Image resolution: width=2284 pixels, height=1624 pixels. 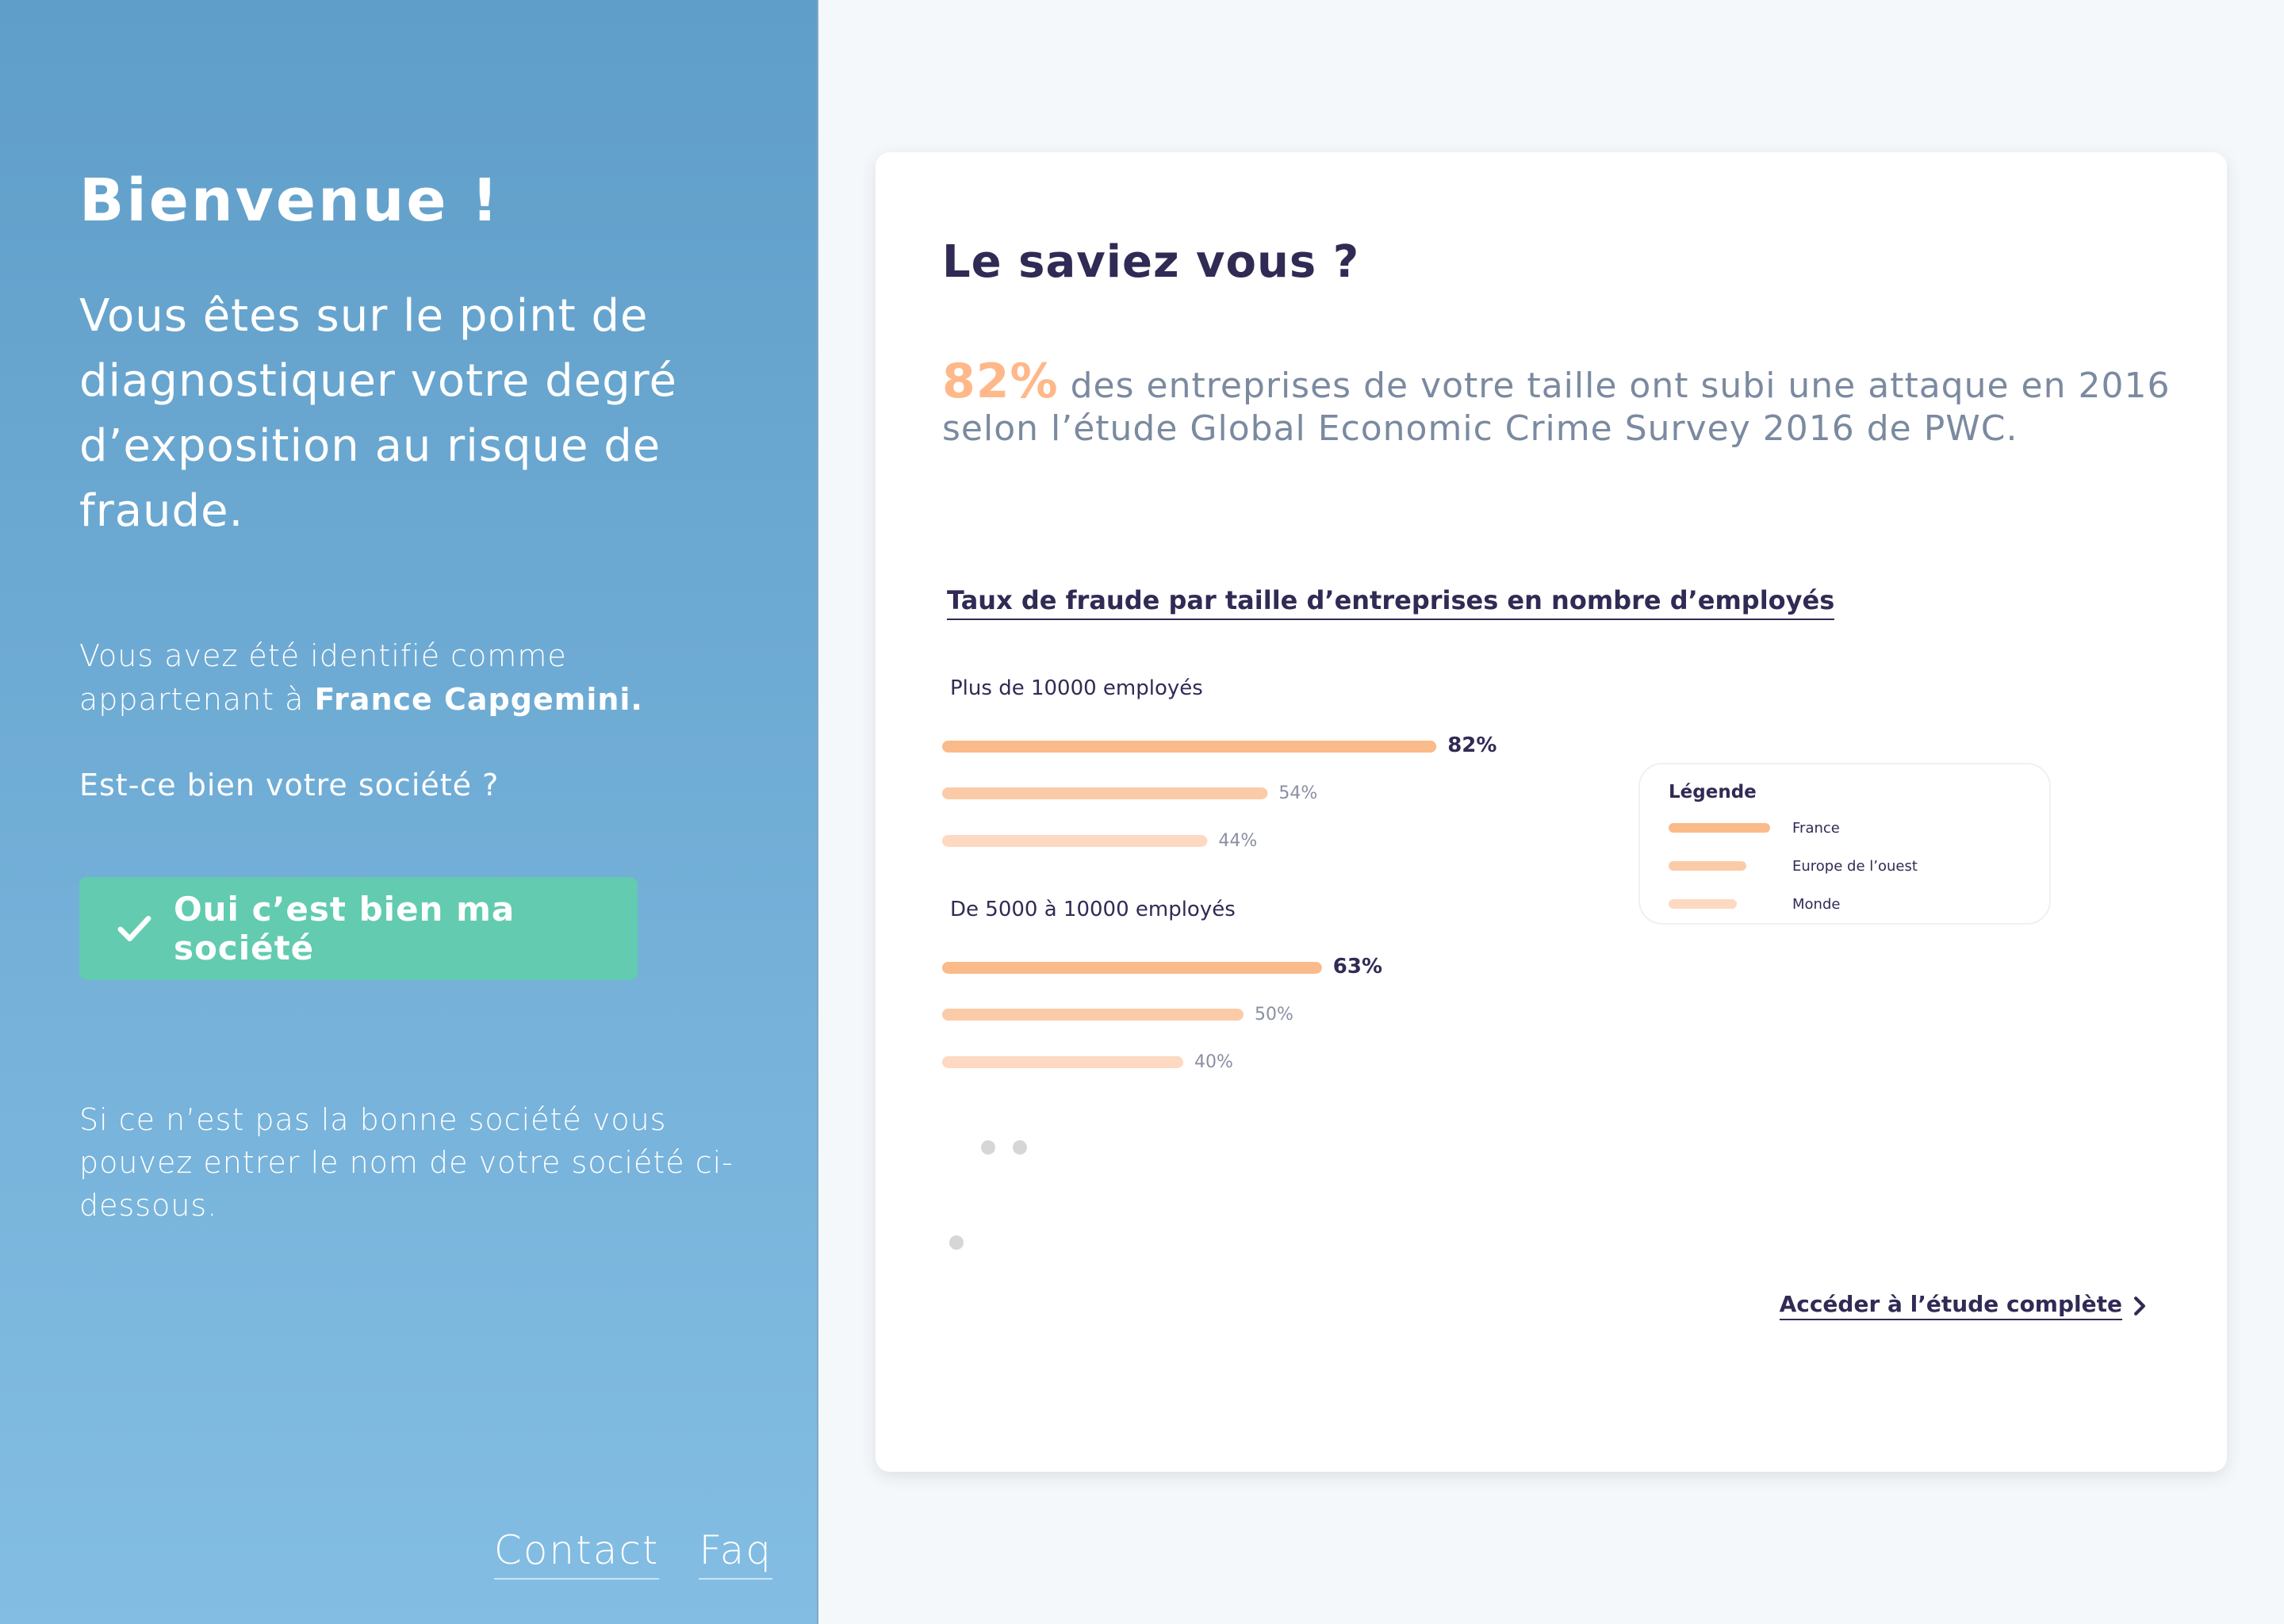 What do you see at coordinates (1719, 828) in the screenshot?
I see `legend-swatch-france` at bounding box center [1719, 828].